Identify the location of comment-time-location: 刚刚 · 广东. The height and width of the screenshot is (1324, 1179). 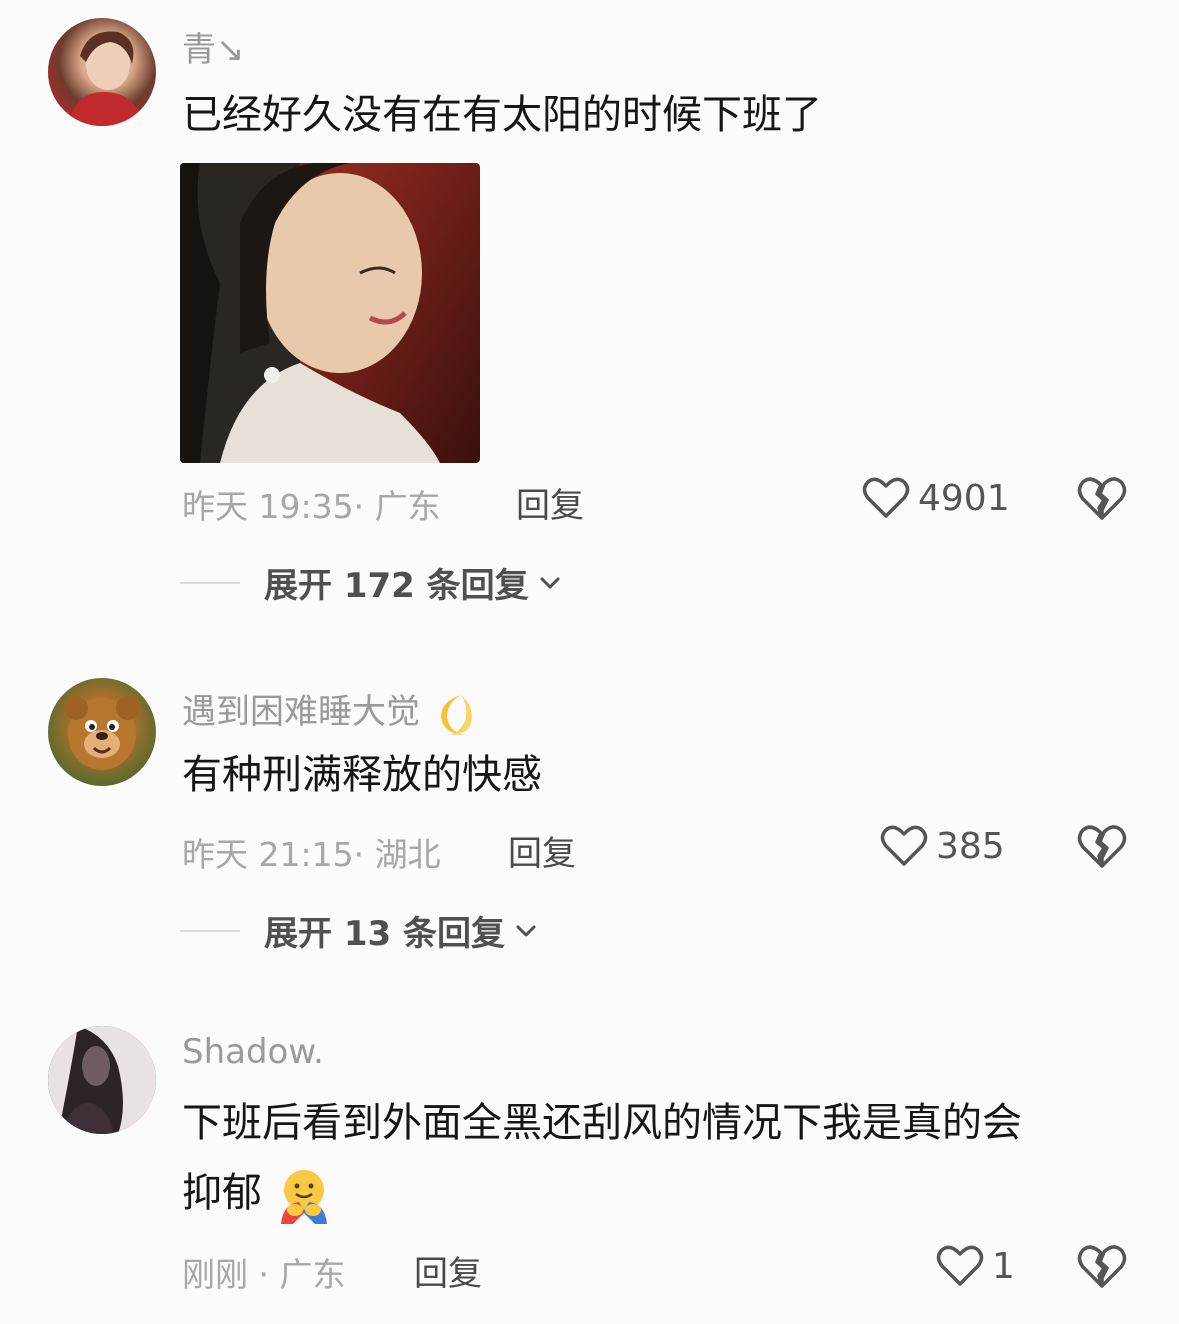
(264, 1274).